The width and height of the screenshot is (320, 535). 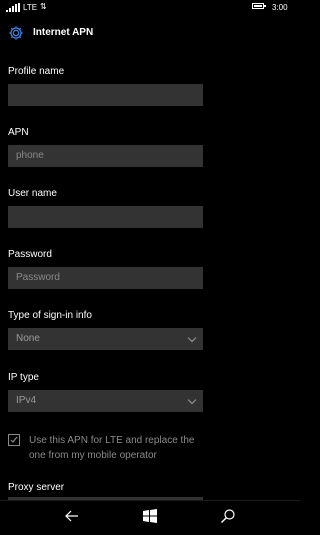 I want to click on user-name-field, so click(x=105, y=217).